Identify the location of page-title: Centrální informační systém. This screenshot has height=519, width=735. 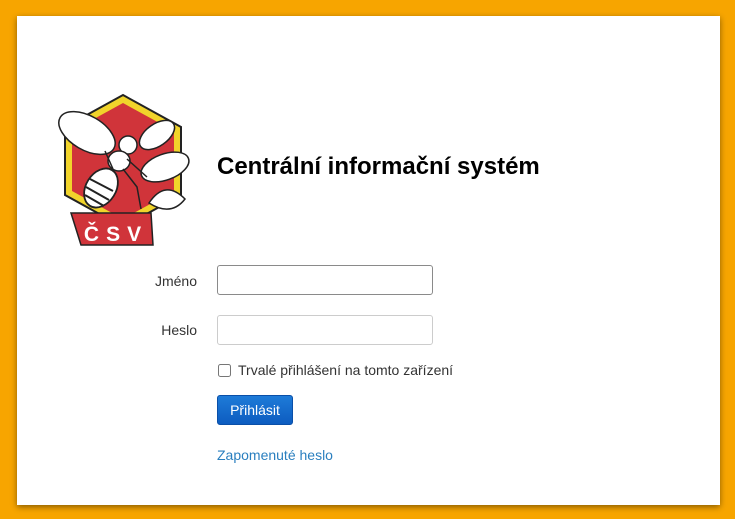
(378, 166).